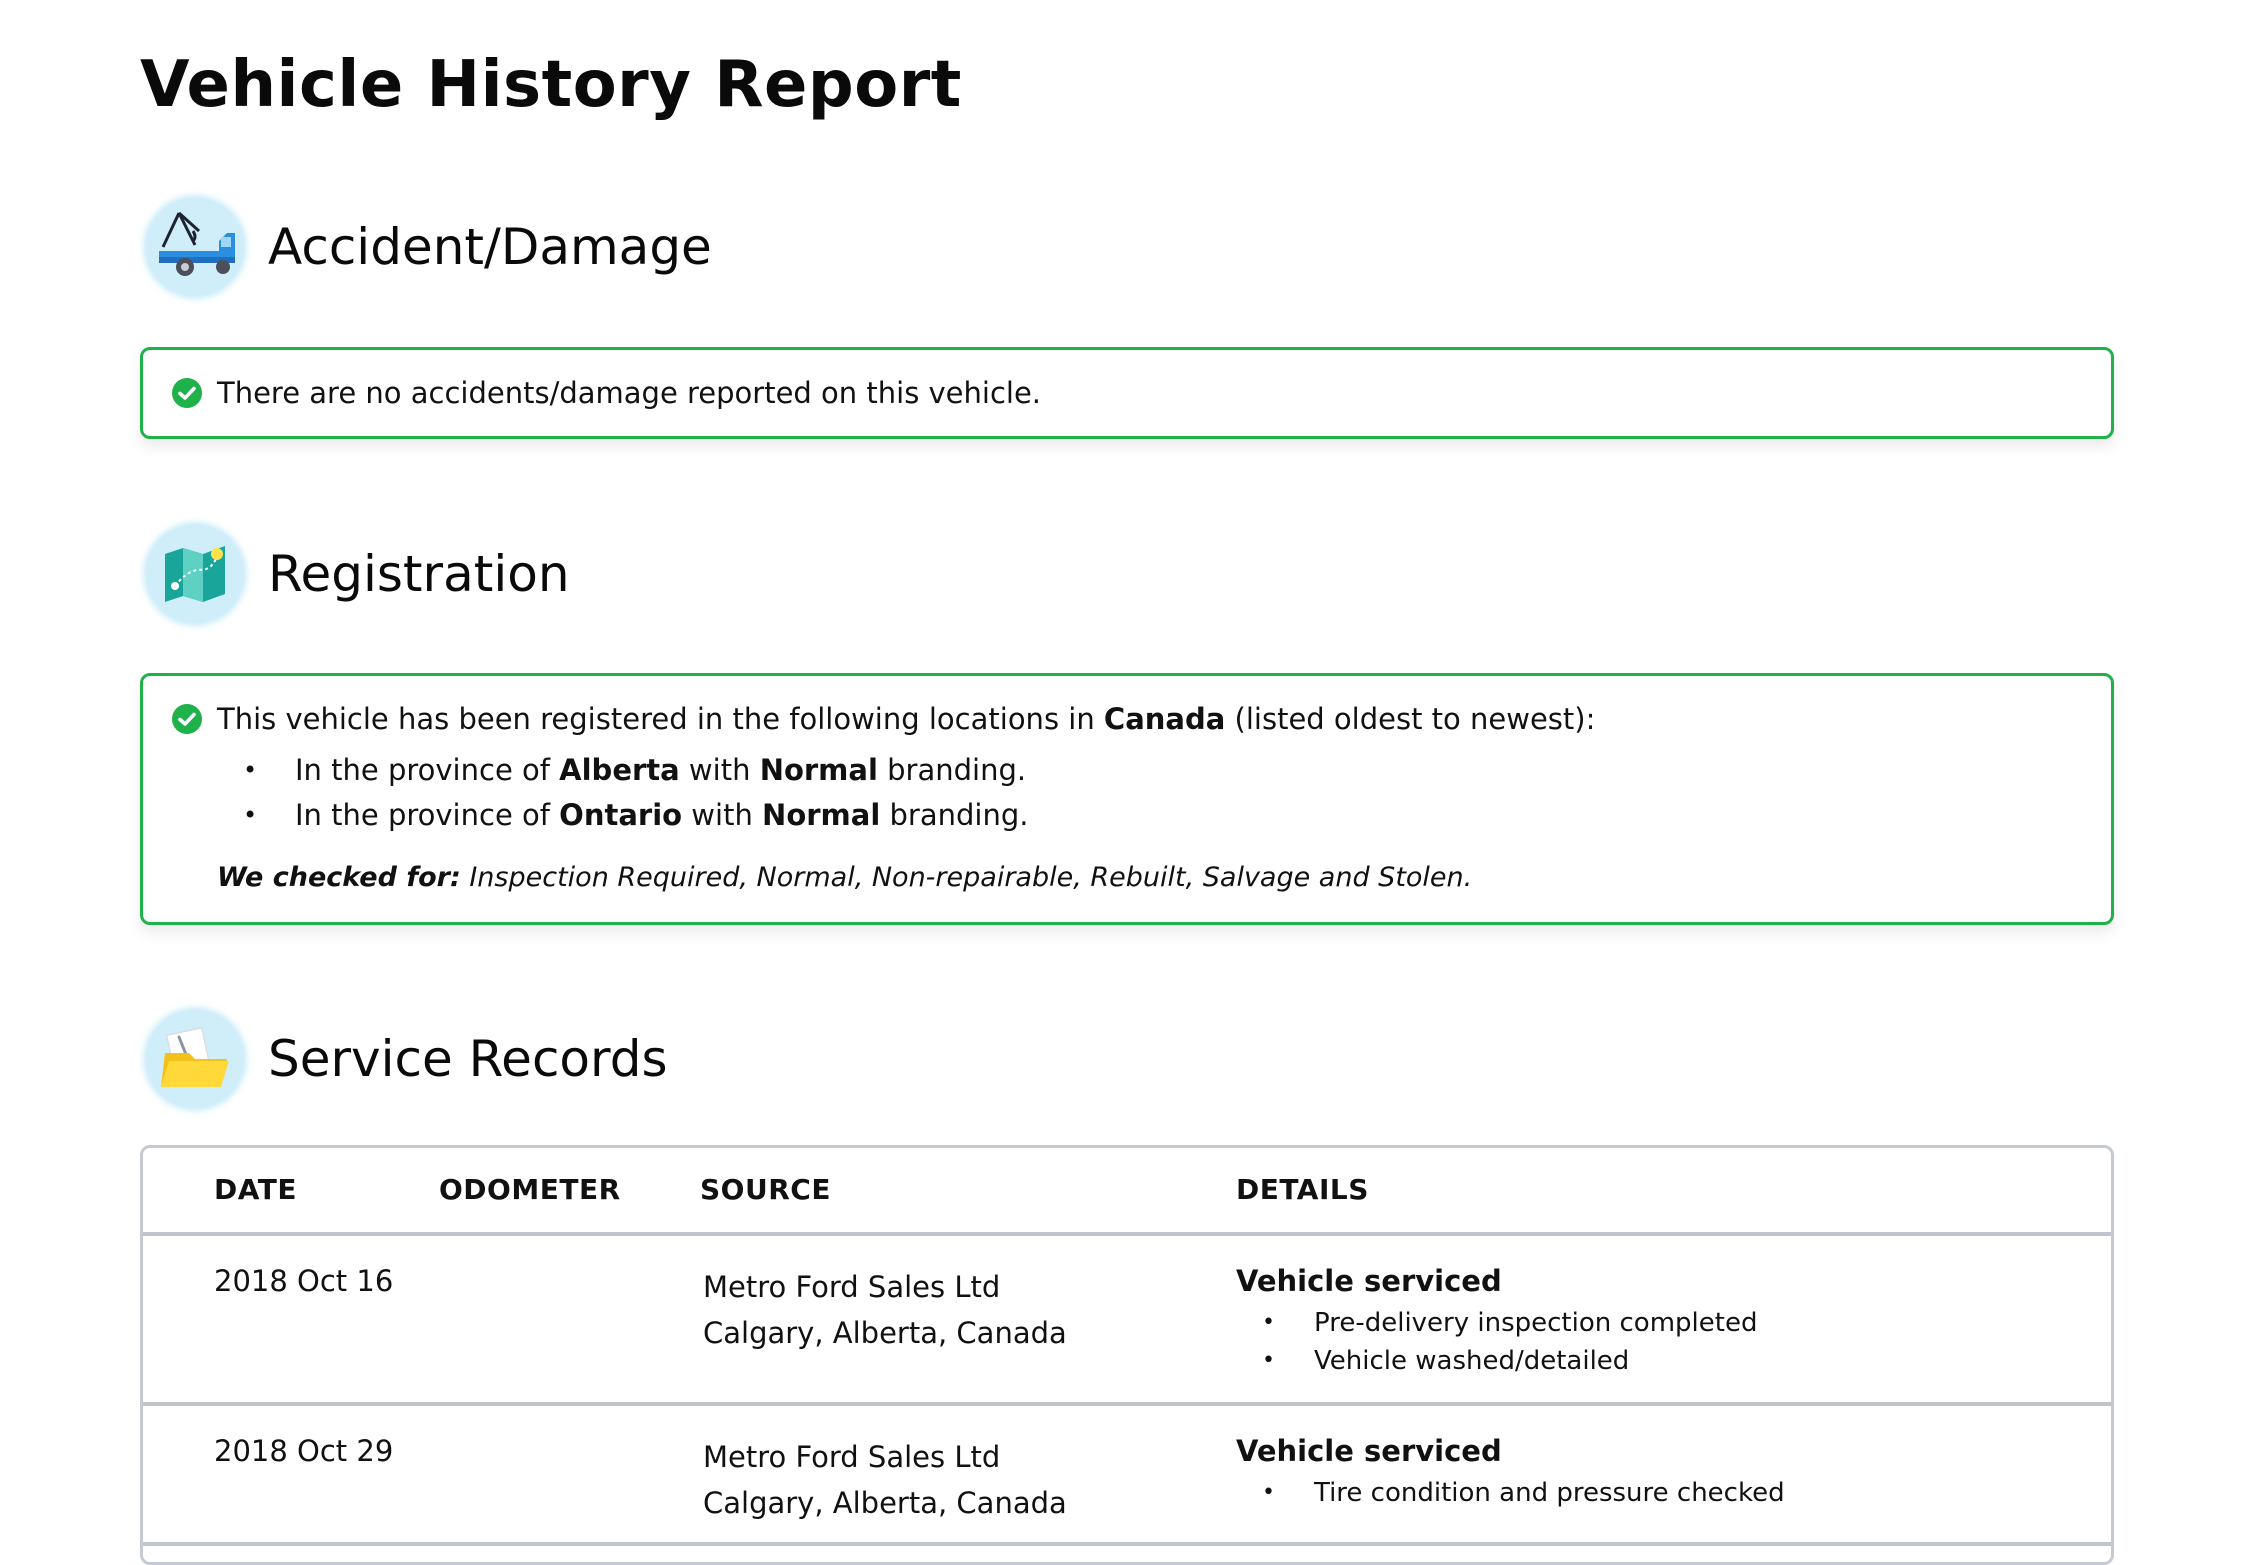 This screenshot has height=1565, width=2260. Describe the element at coordinates (765, 1189) in the screenshot. I see `column-header-source: SOURCE` at that location.